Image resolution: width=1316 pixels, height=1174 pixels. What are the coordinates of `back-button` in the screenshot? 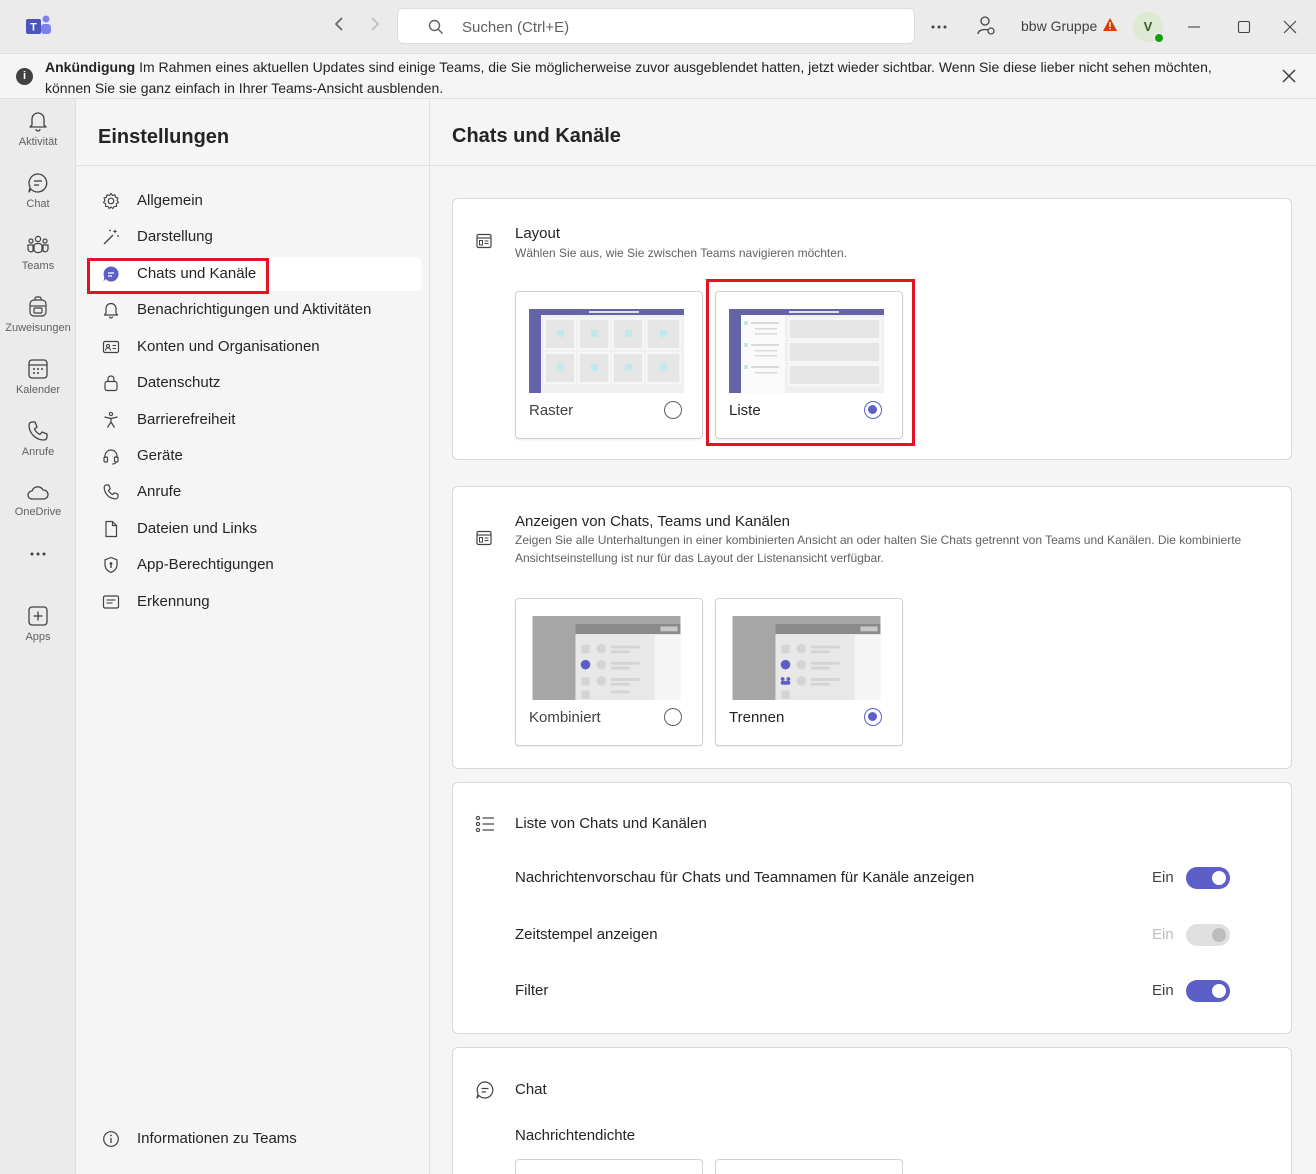 It's located at (339, 26).